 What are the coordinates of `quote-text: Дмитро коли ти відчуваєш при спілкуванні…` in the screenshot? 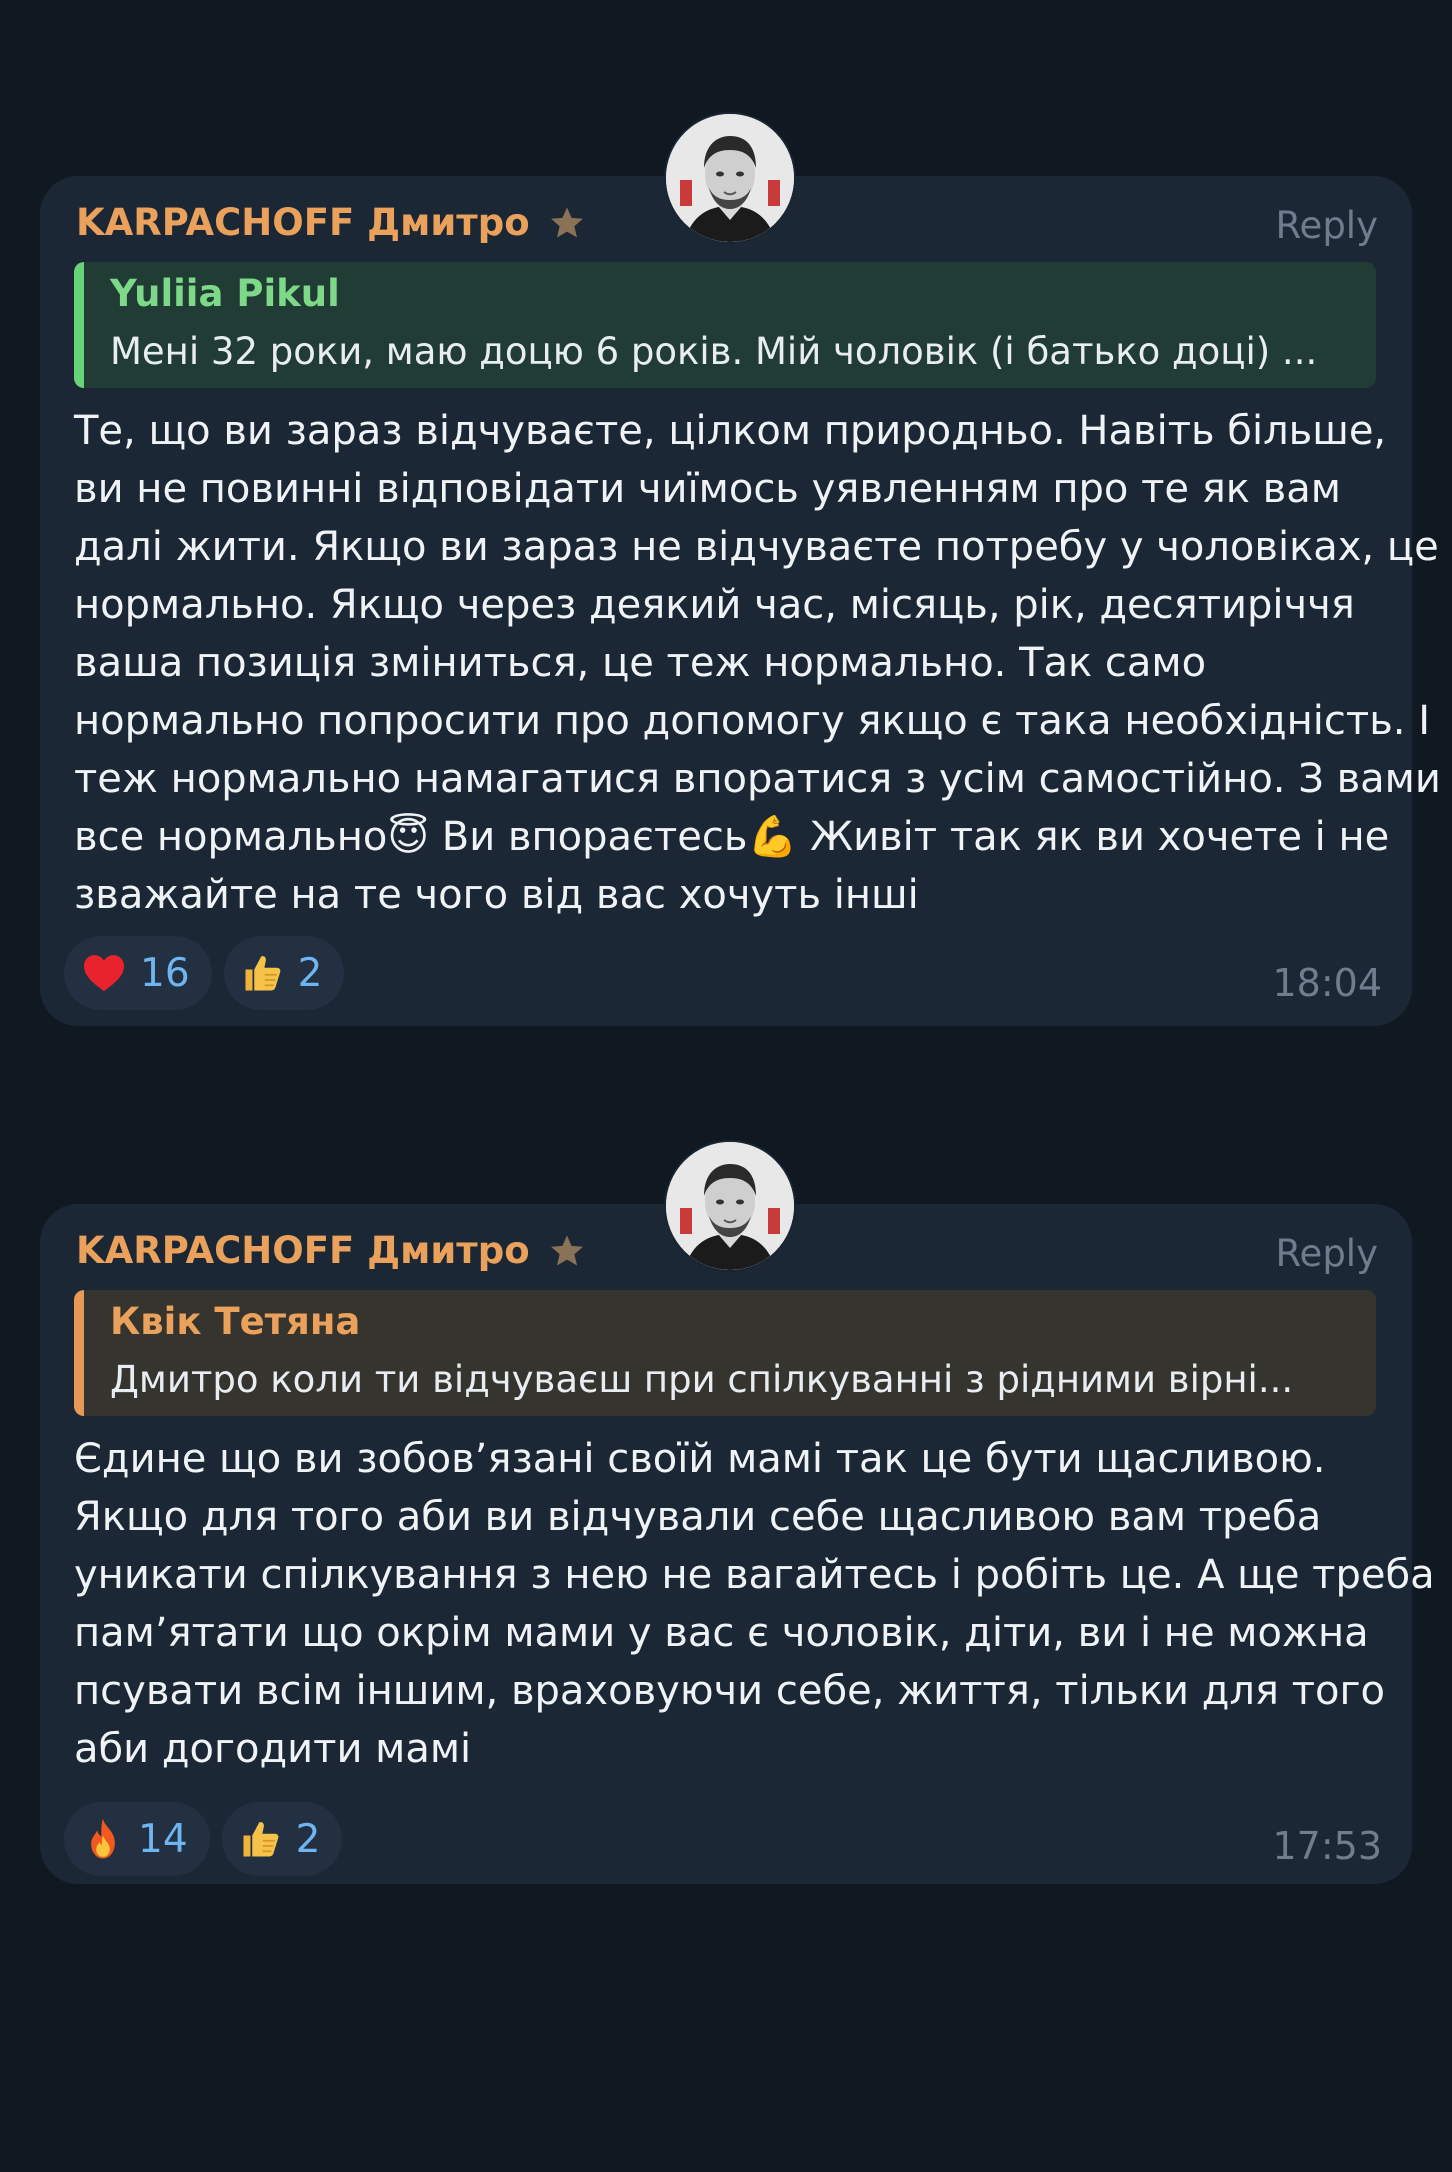 It's located at (702, 1379).